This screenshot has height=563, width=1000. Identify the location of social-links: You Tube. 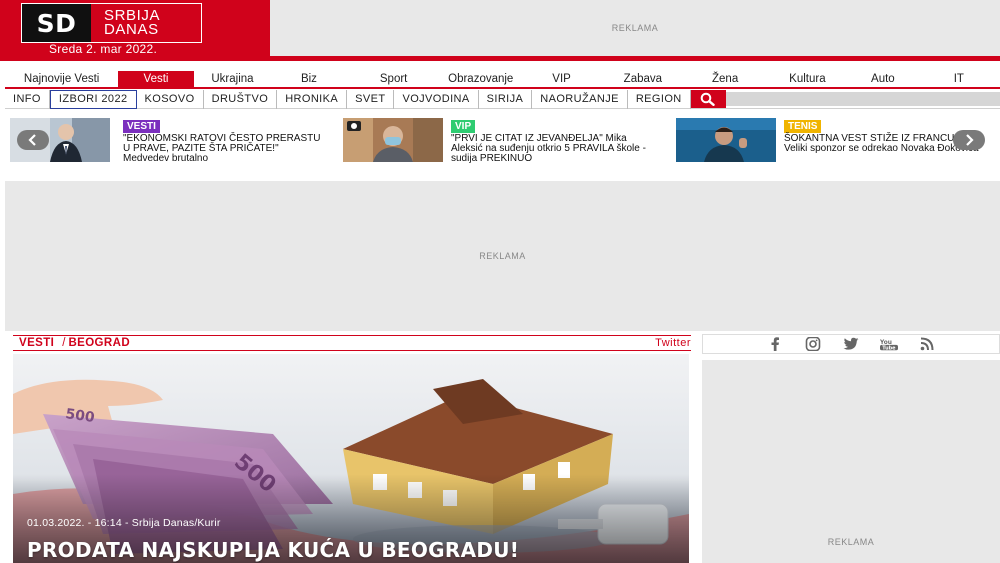
(851, 344).